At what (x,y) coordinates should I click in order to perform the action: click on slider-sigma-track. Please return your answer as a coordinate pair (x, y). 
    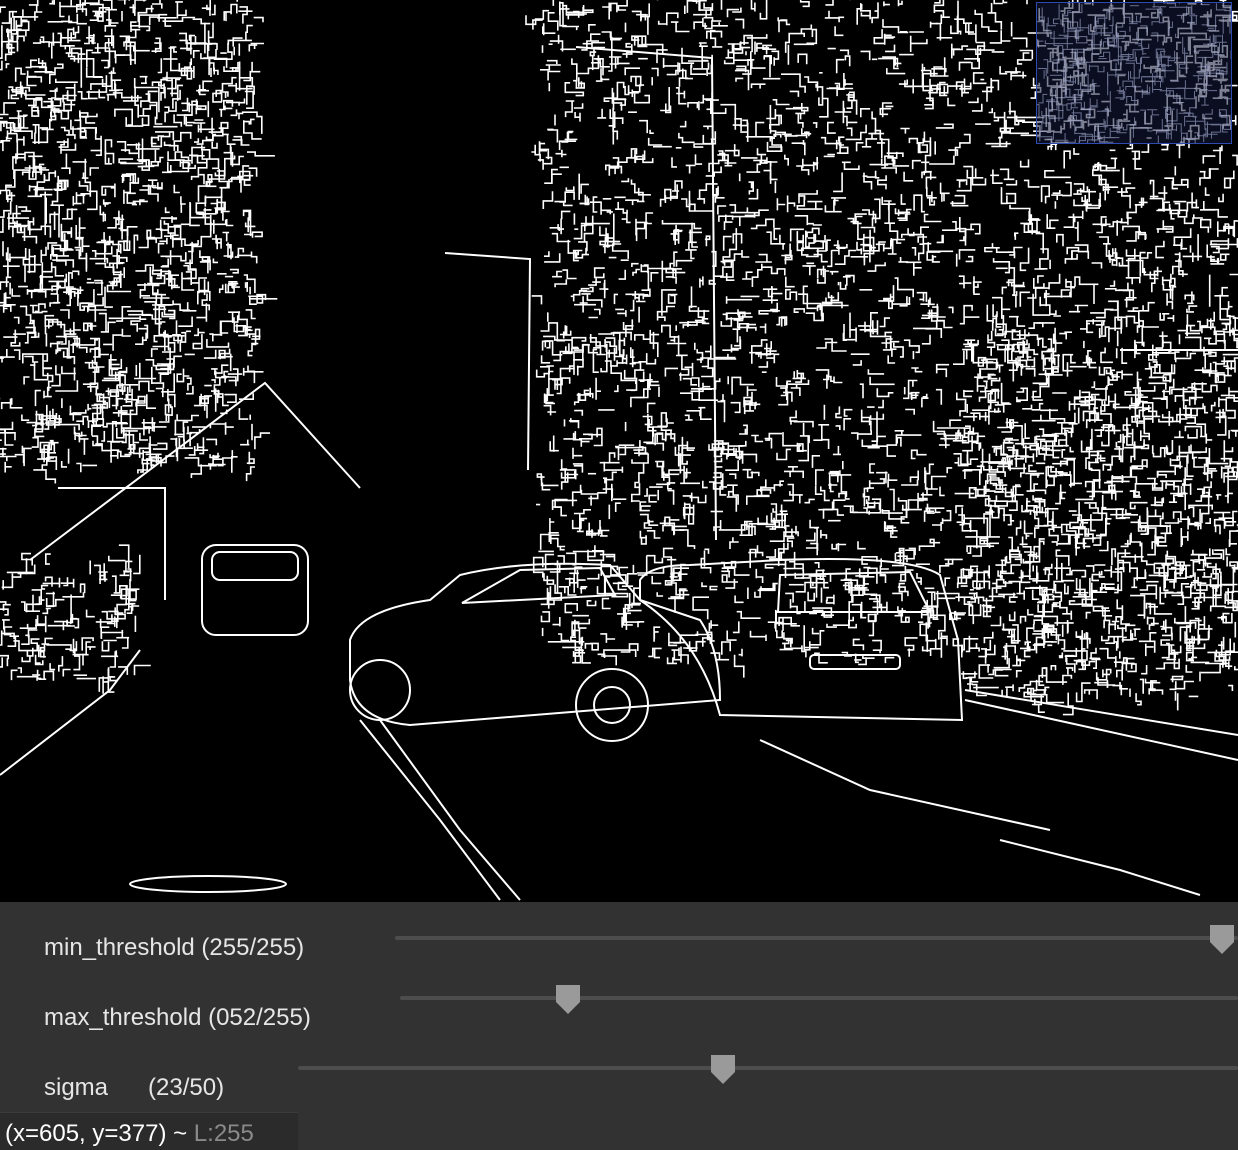
    Looking at the image, I should click on (768, 1068).